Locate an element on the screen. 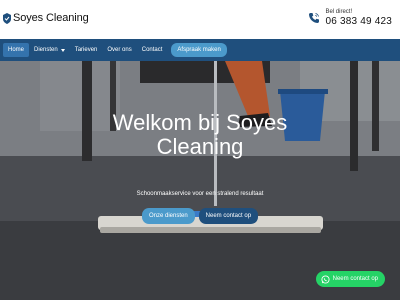  hero-title-line-2: Cleaning is located at coordinates (200, 146).